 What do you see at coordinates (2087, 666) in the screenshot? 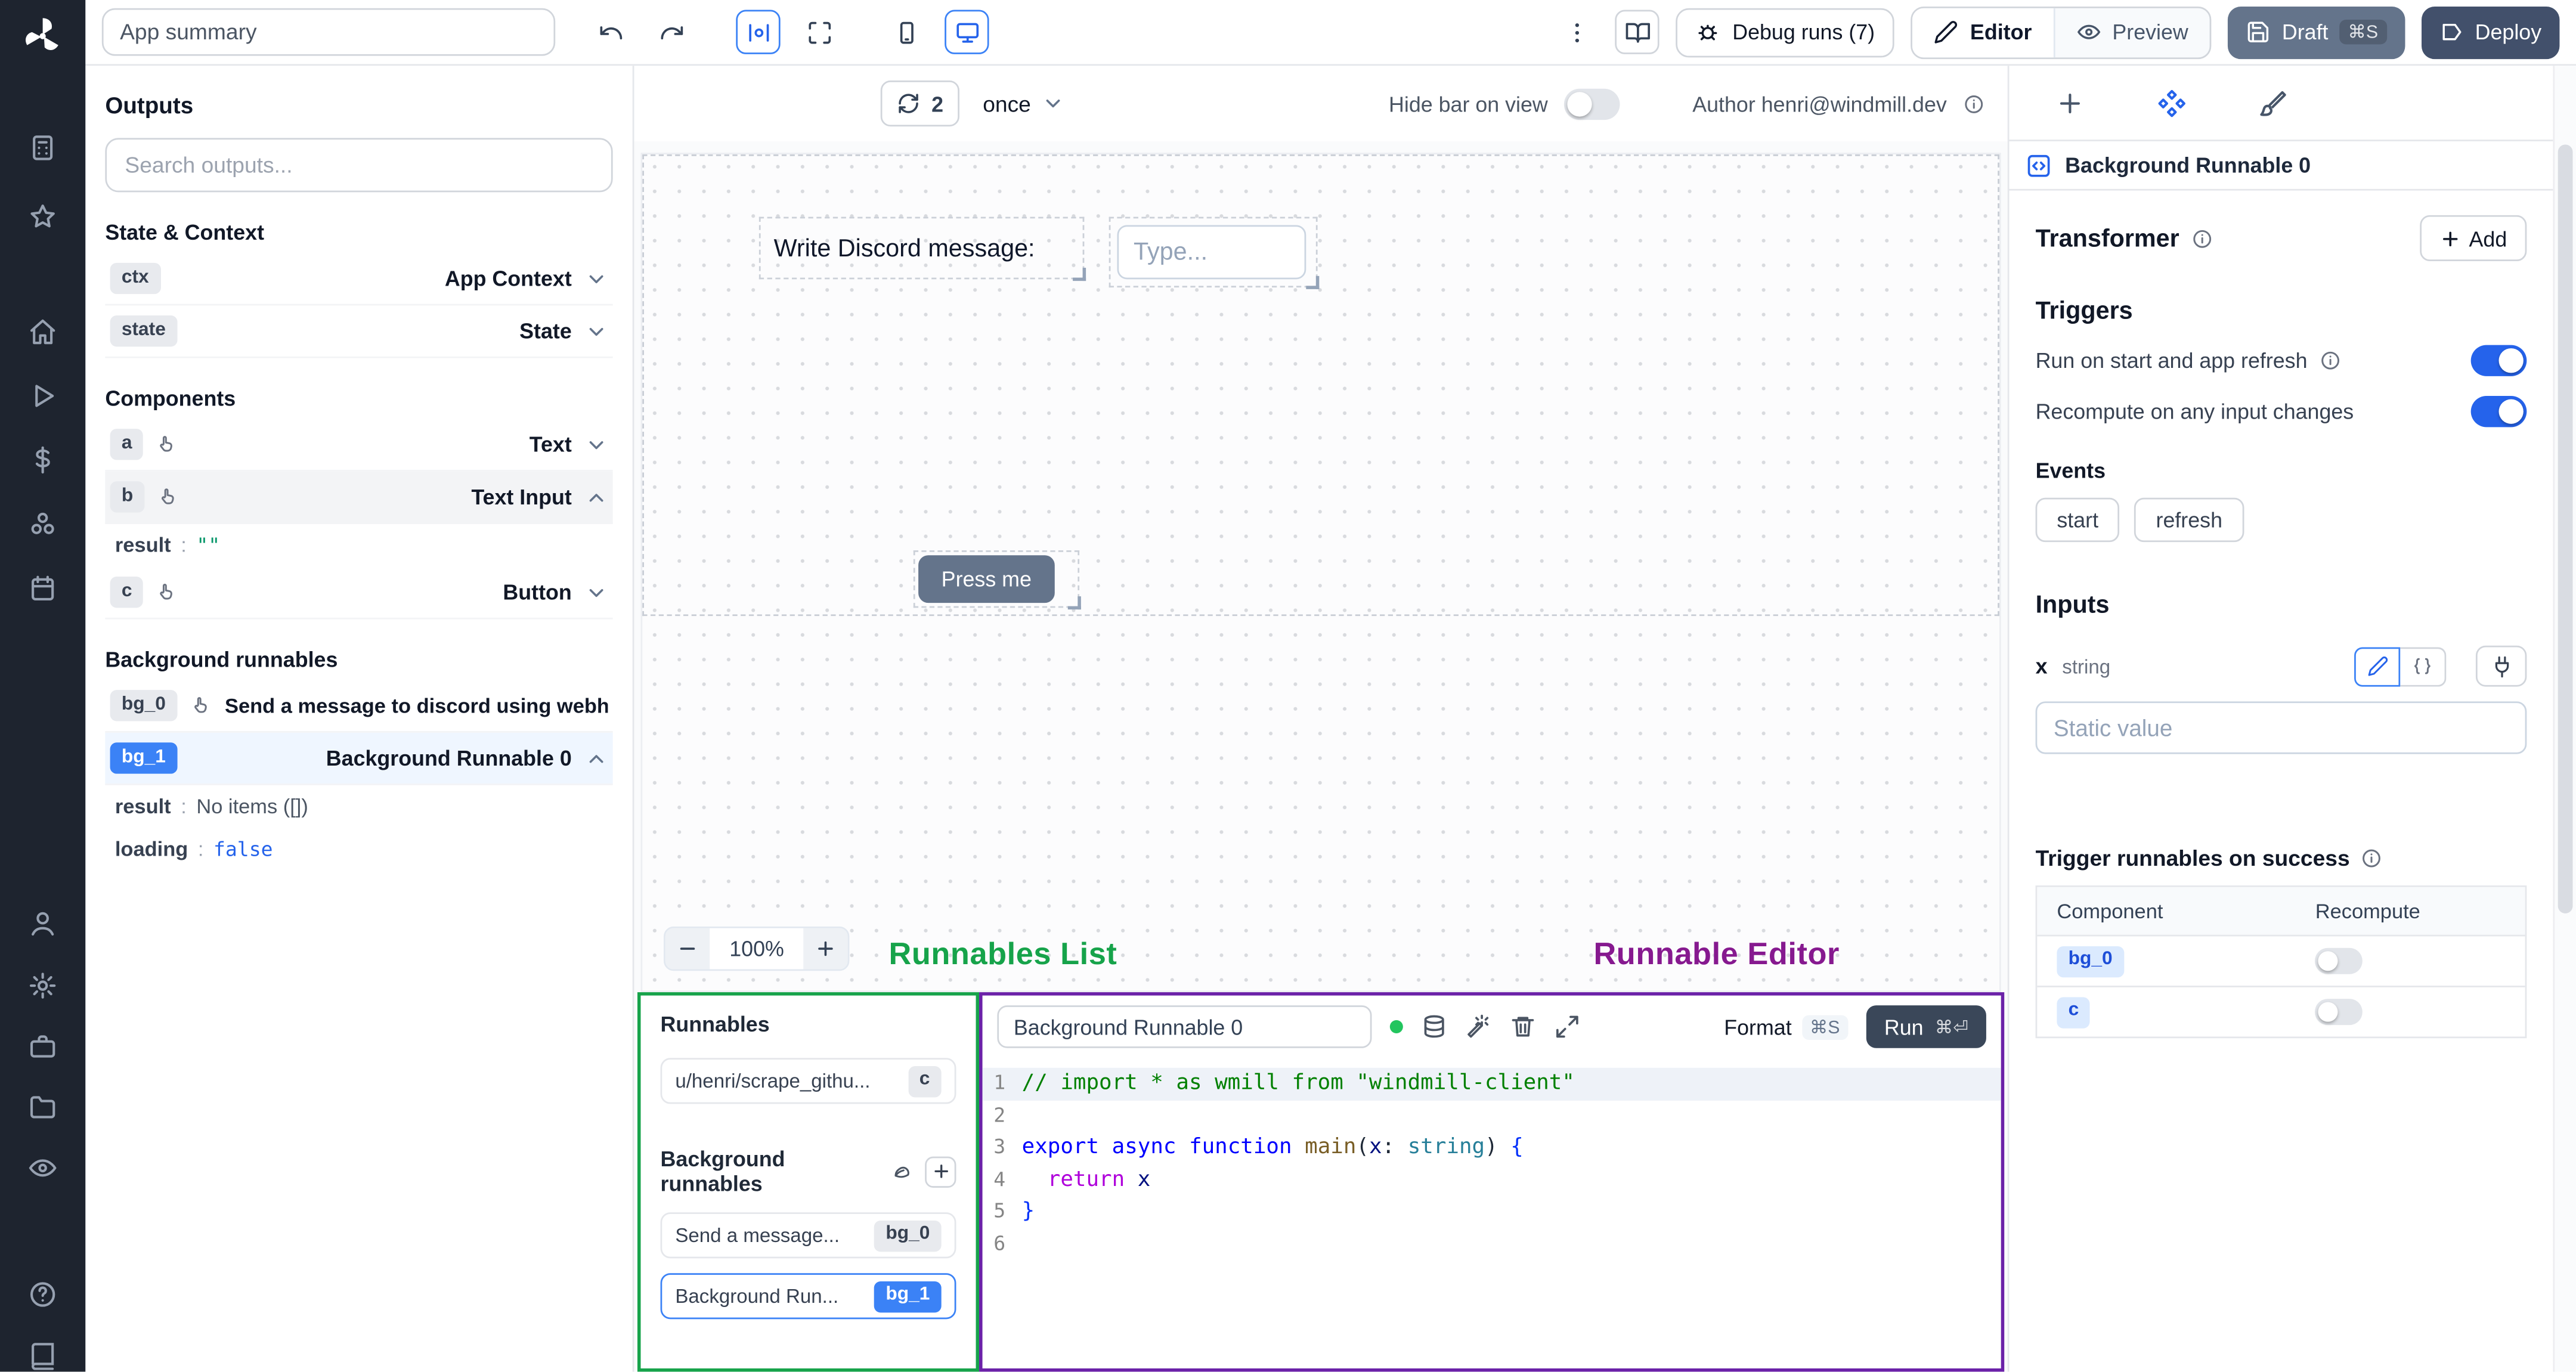
I see `input-type: string` at bounding box center [2087, 666].